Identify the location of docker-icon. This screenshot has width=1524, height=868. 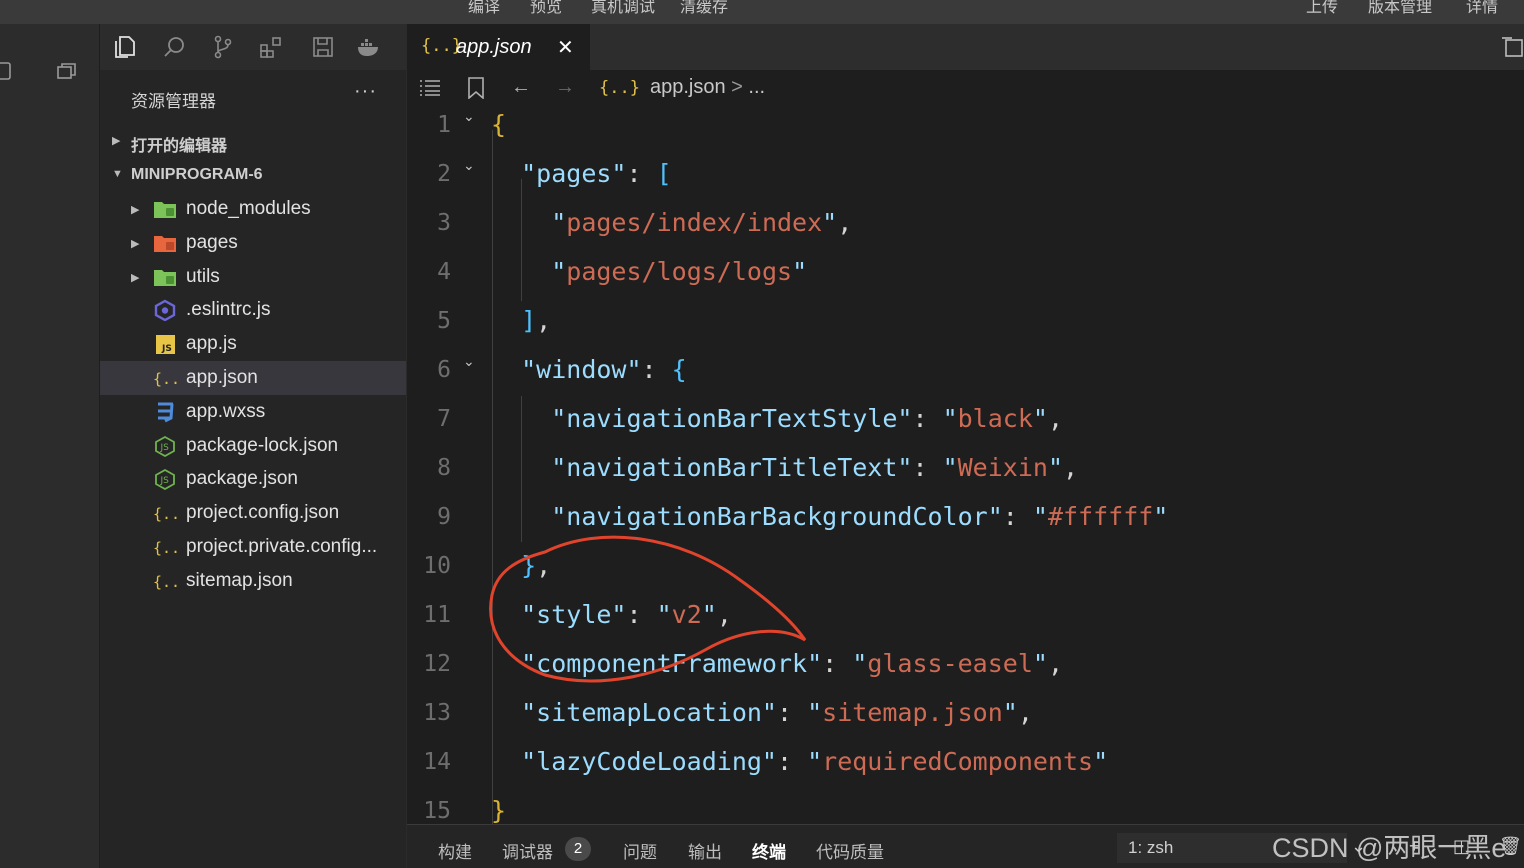
(369, 47).